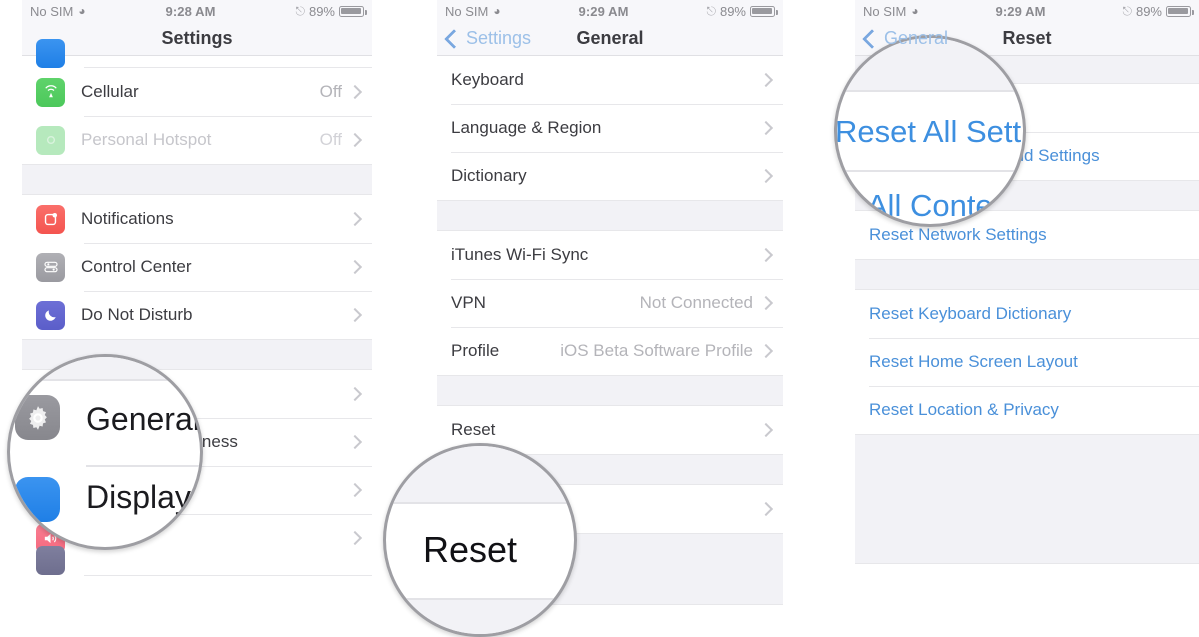  Describe the element at coordinates (520, 254) in the screenshot. I see `general-row-label: iTunes Wi-Fi Sync` at that location.